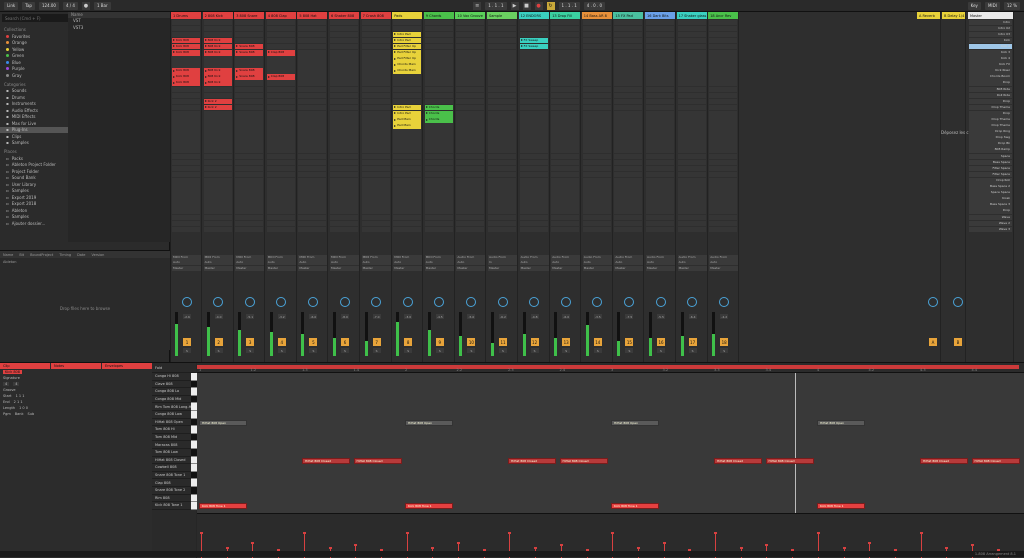 The width and height of the screenshot is (1024, 558). What do you see at coordinates (598, 316) in the screenshot?
I see `volume-value: -3.5` at bounding box center [598, 316].